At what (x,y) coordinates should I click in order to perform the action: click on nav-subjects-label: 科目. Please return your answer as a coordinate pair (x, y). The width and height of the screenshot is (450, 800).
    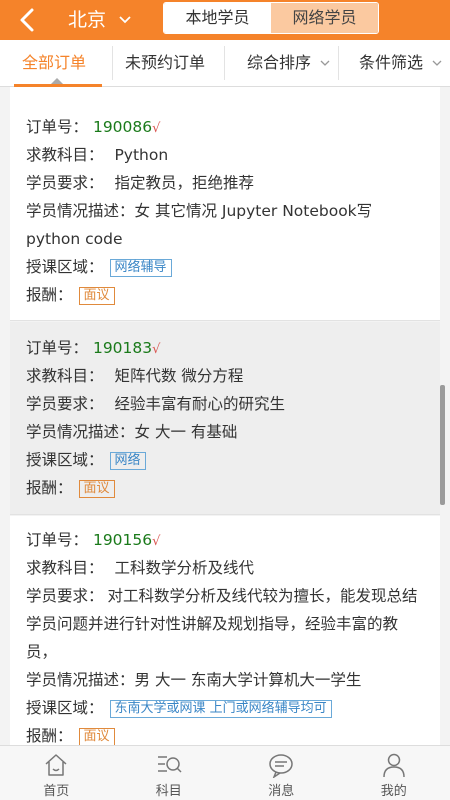
    Looking at the image, I should click on (168, 791).